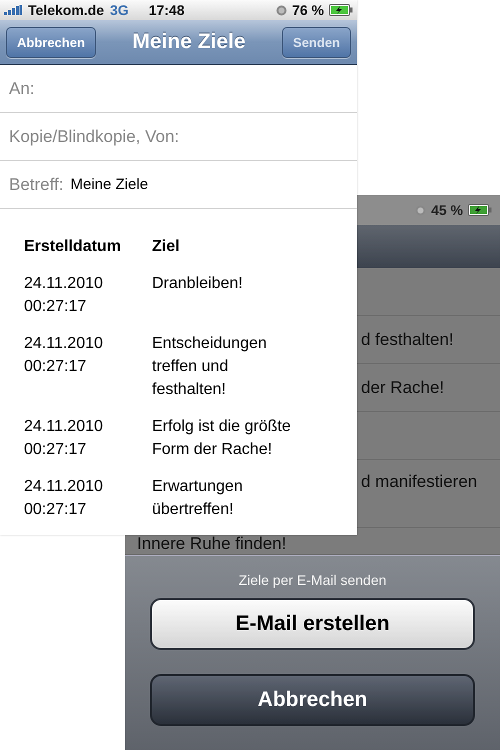 This screenshot has height=750, width=500. Describe the element at coordinates (211, 544) in the screenshot. I see `list-item-text: Innere Ruhe finden!` at that location.